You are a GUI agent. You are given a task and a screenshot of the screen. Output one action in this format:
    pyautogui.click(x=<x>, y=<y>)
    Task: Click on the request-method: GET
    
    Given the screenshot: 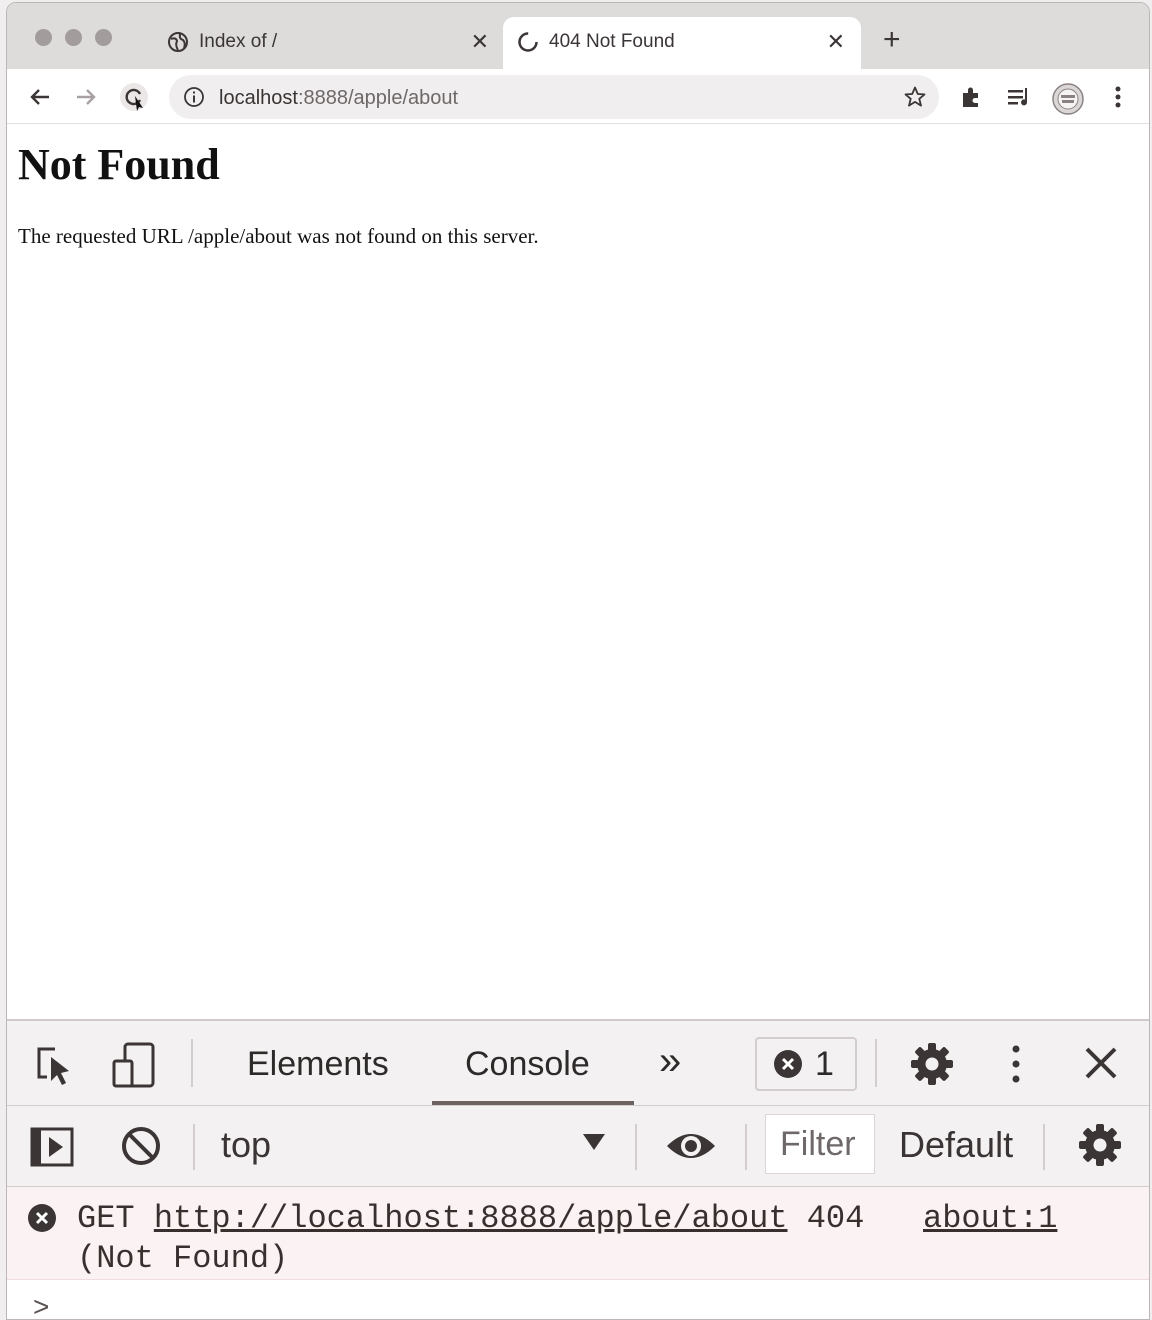 What is the action you would take?
    pyautogui.click(x=106, y=1218)
    